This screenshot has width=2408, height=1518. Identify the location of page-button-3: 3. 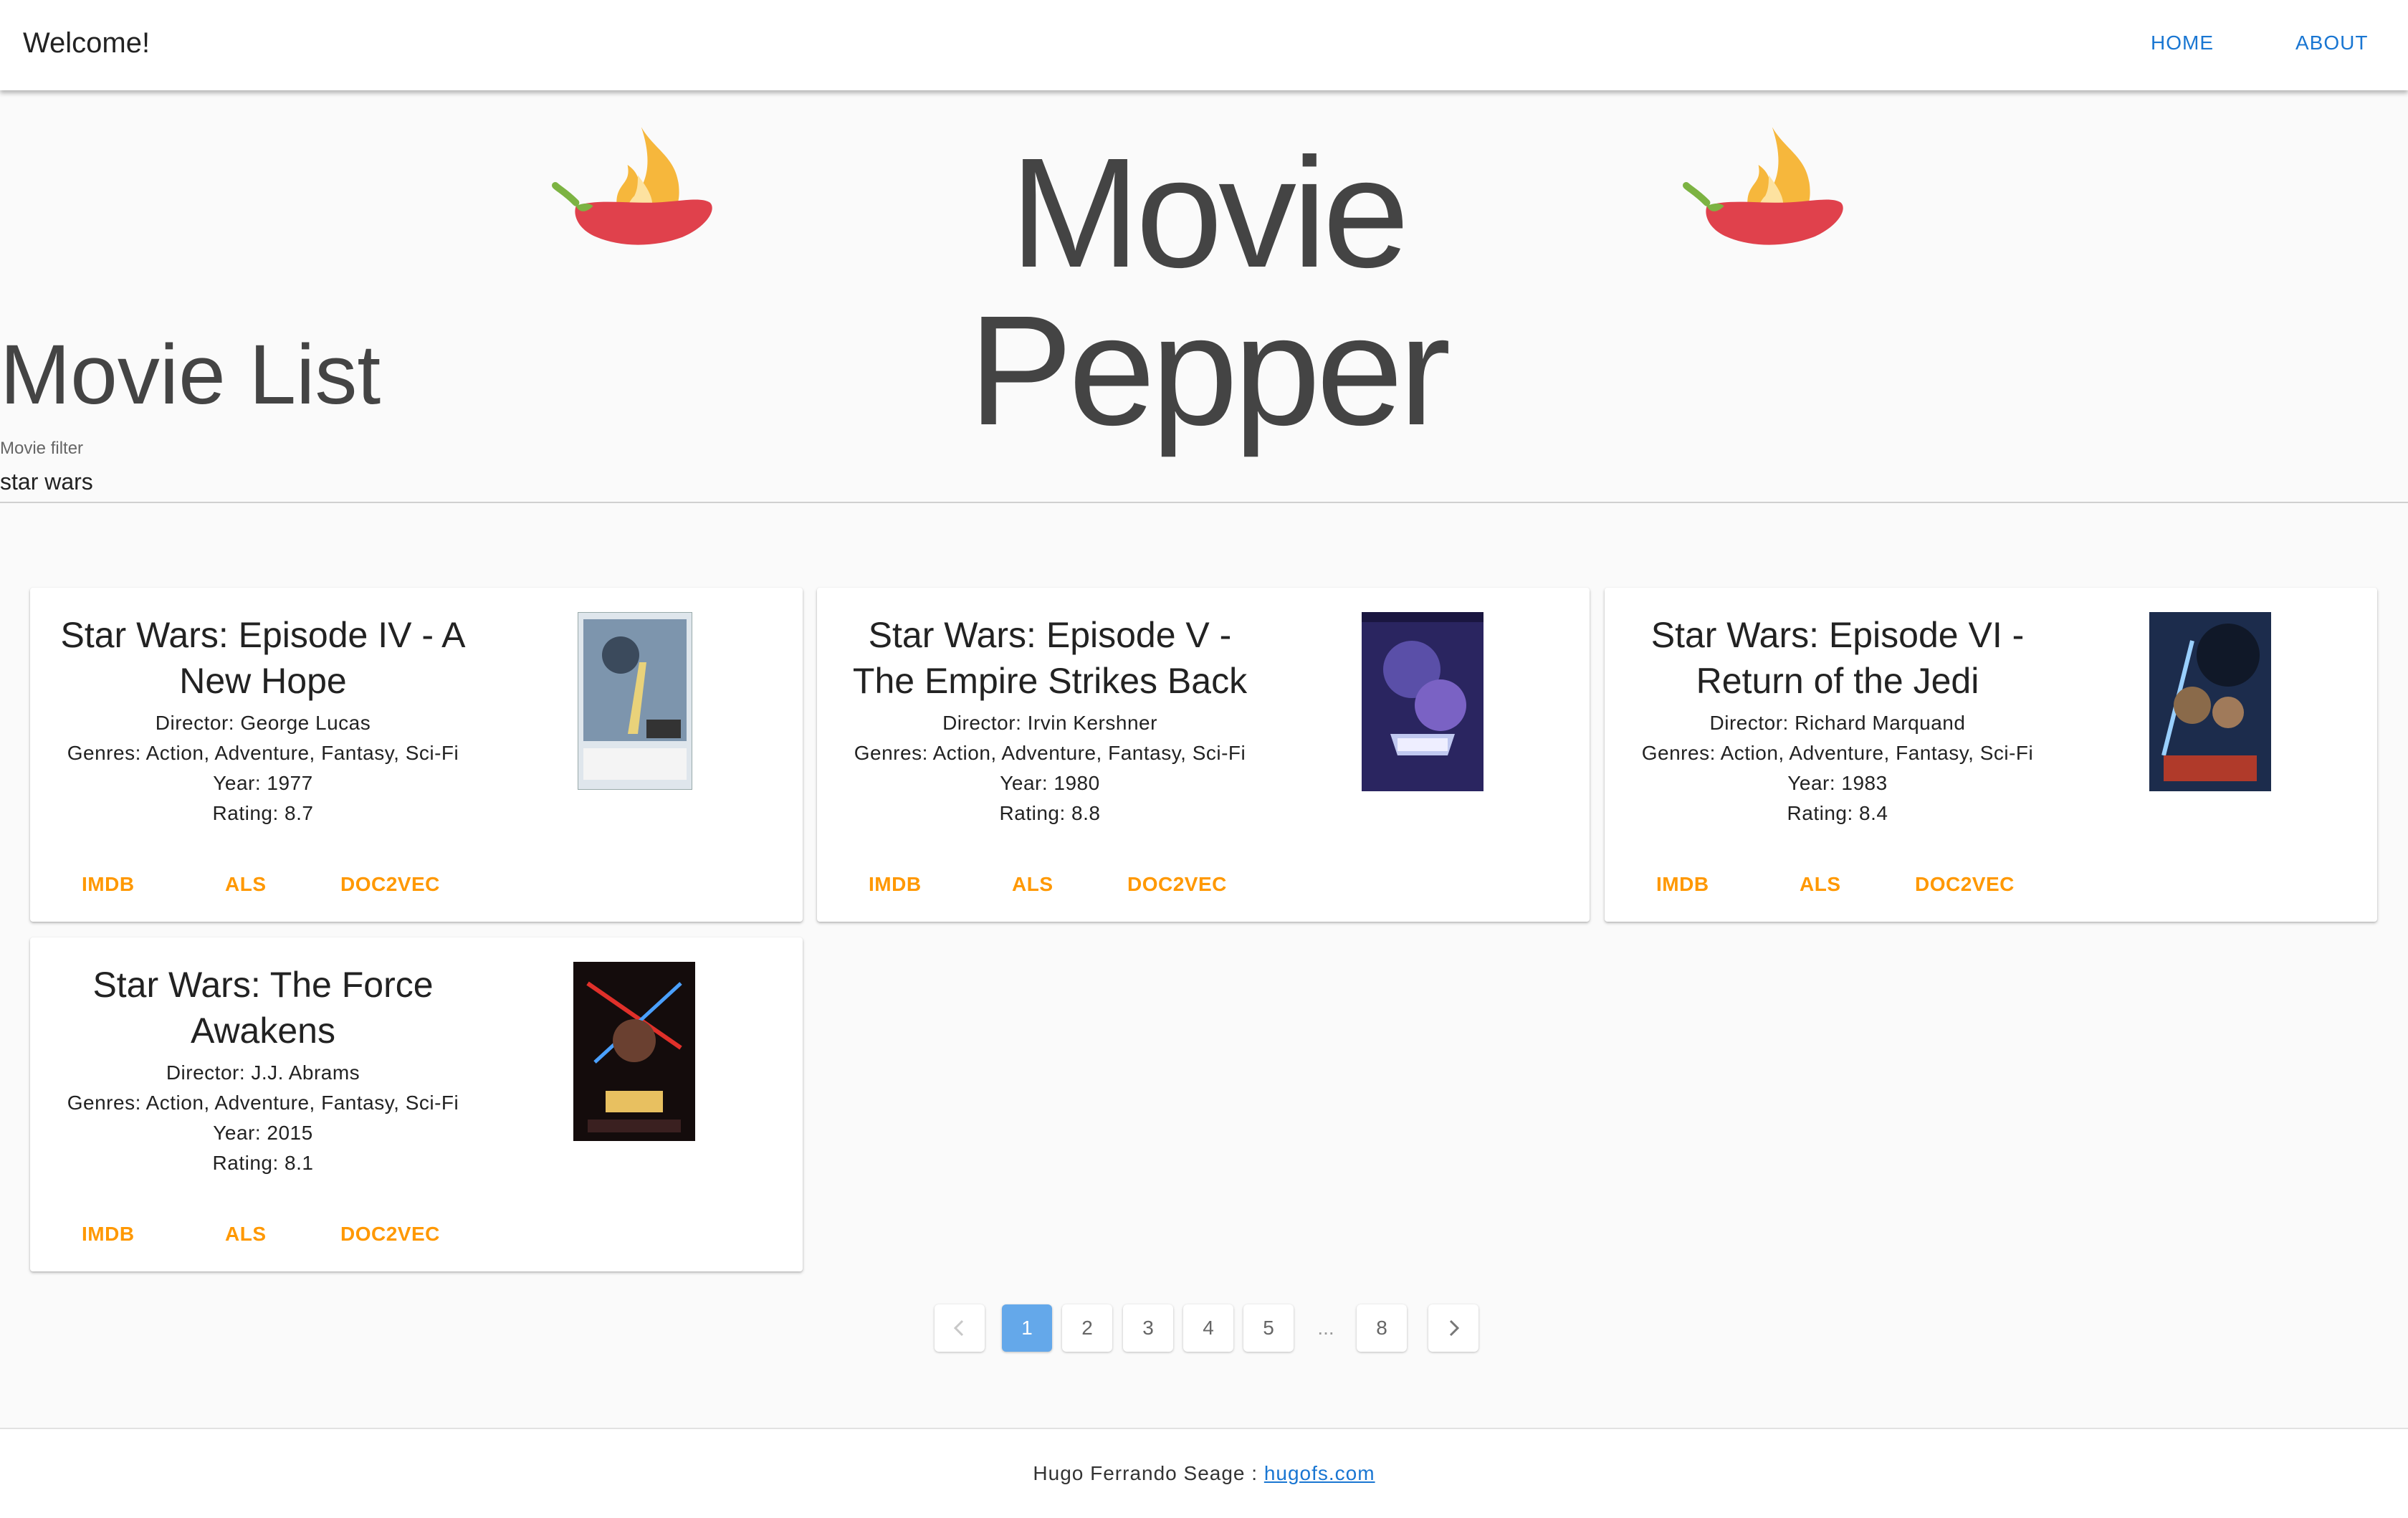
(1148, 1328).